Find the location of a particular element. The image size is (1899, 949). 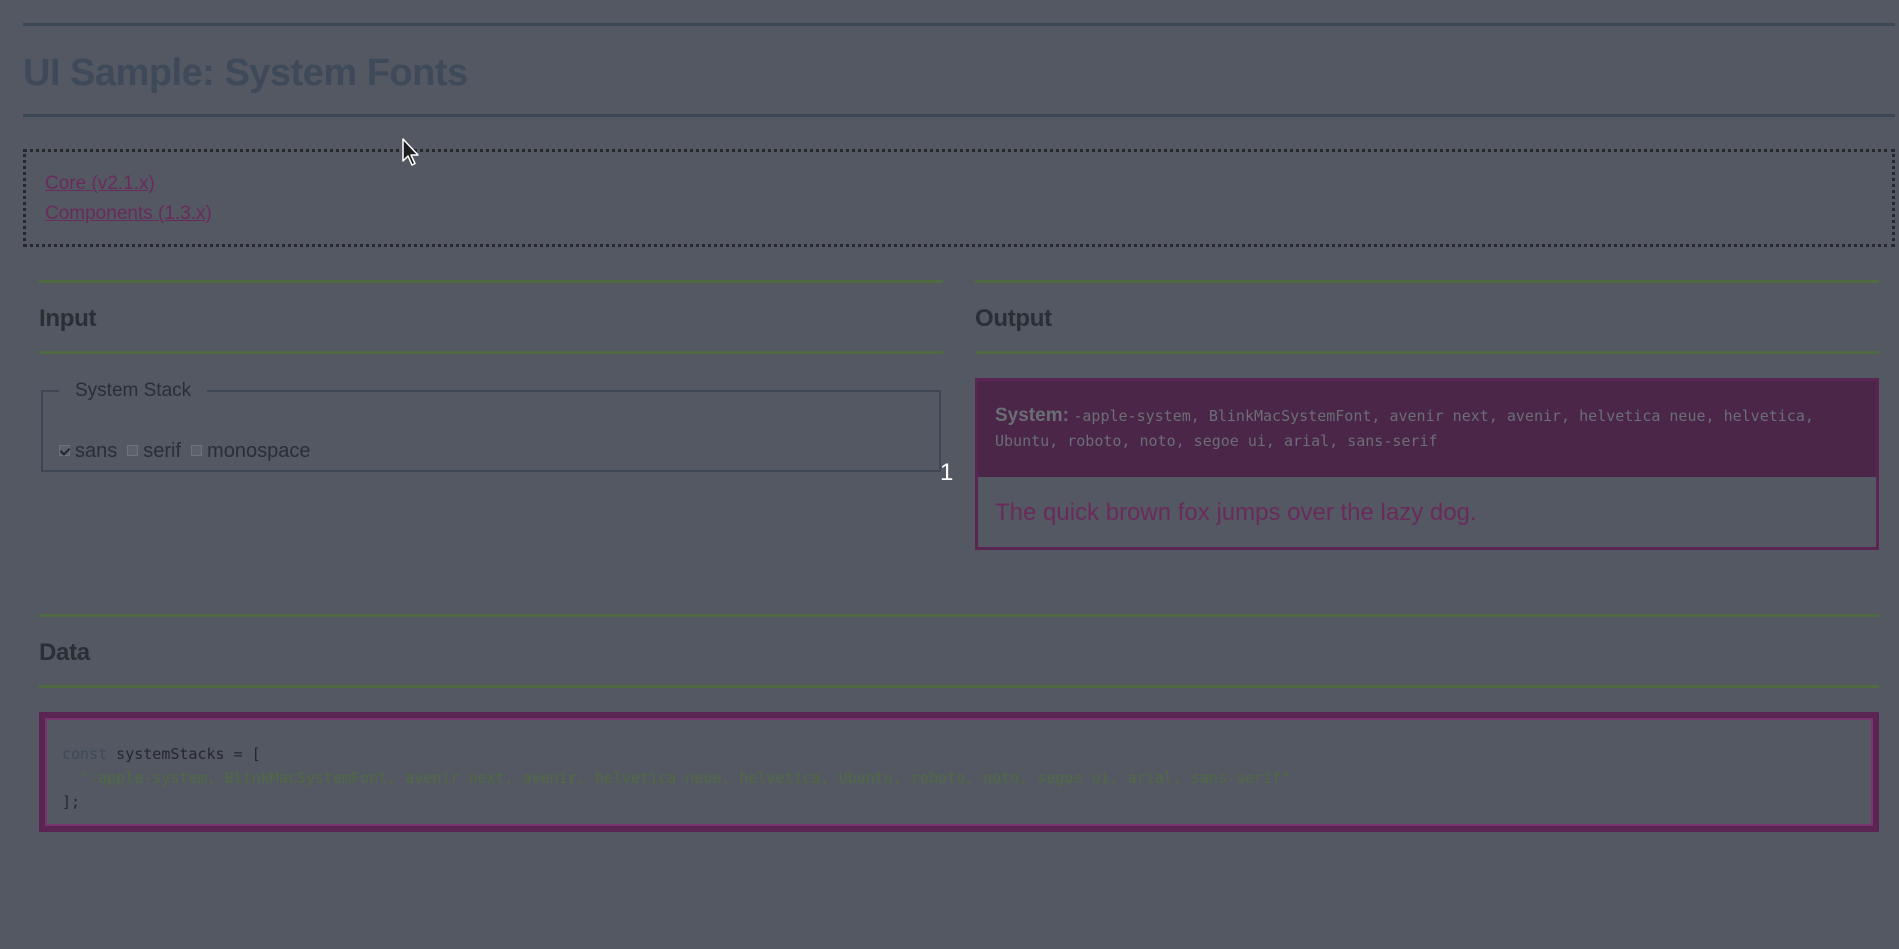

system-stack-fieldset: System Stack sans serif monospace is located at coordinates (491, 426).